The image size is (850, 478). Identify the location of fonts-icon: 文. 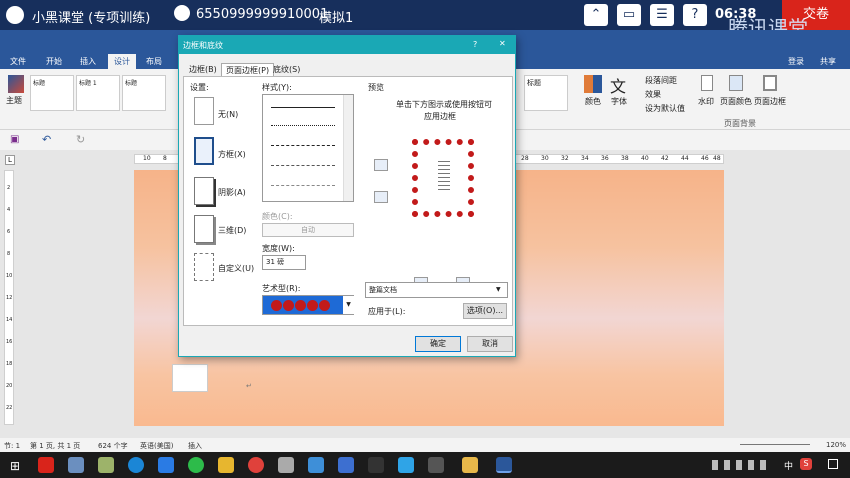
(618, 85).